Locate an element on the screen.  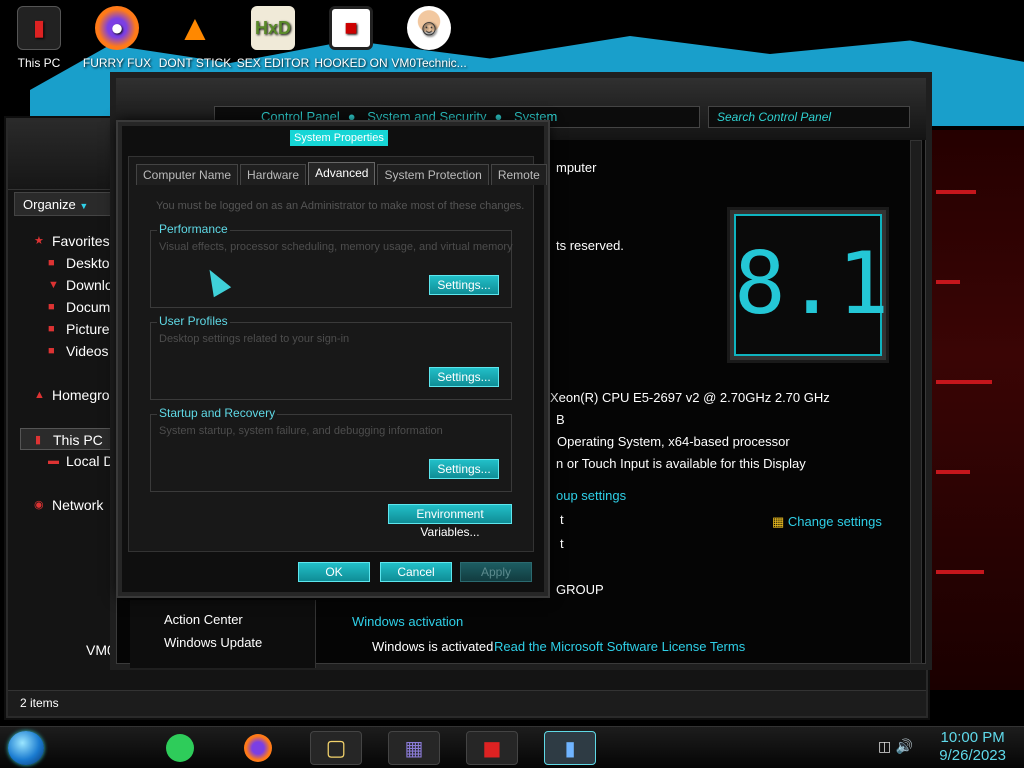
windows-version-number: 8.1 is located at coordinates (812, 284).